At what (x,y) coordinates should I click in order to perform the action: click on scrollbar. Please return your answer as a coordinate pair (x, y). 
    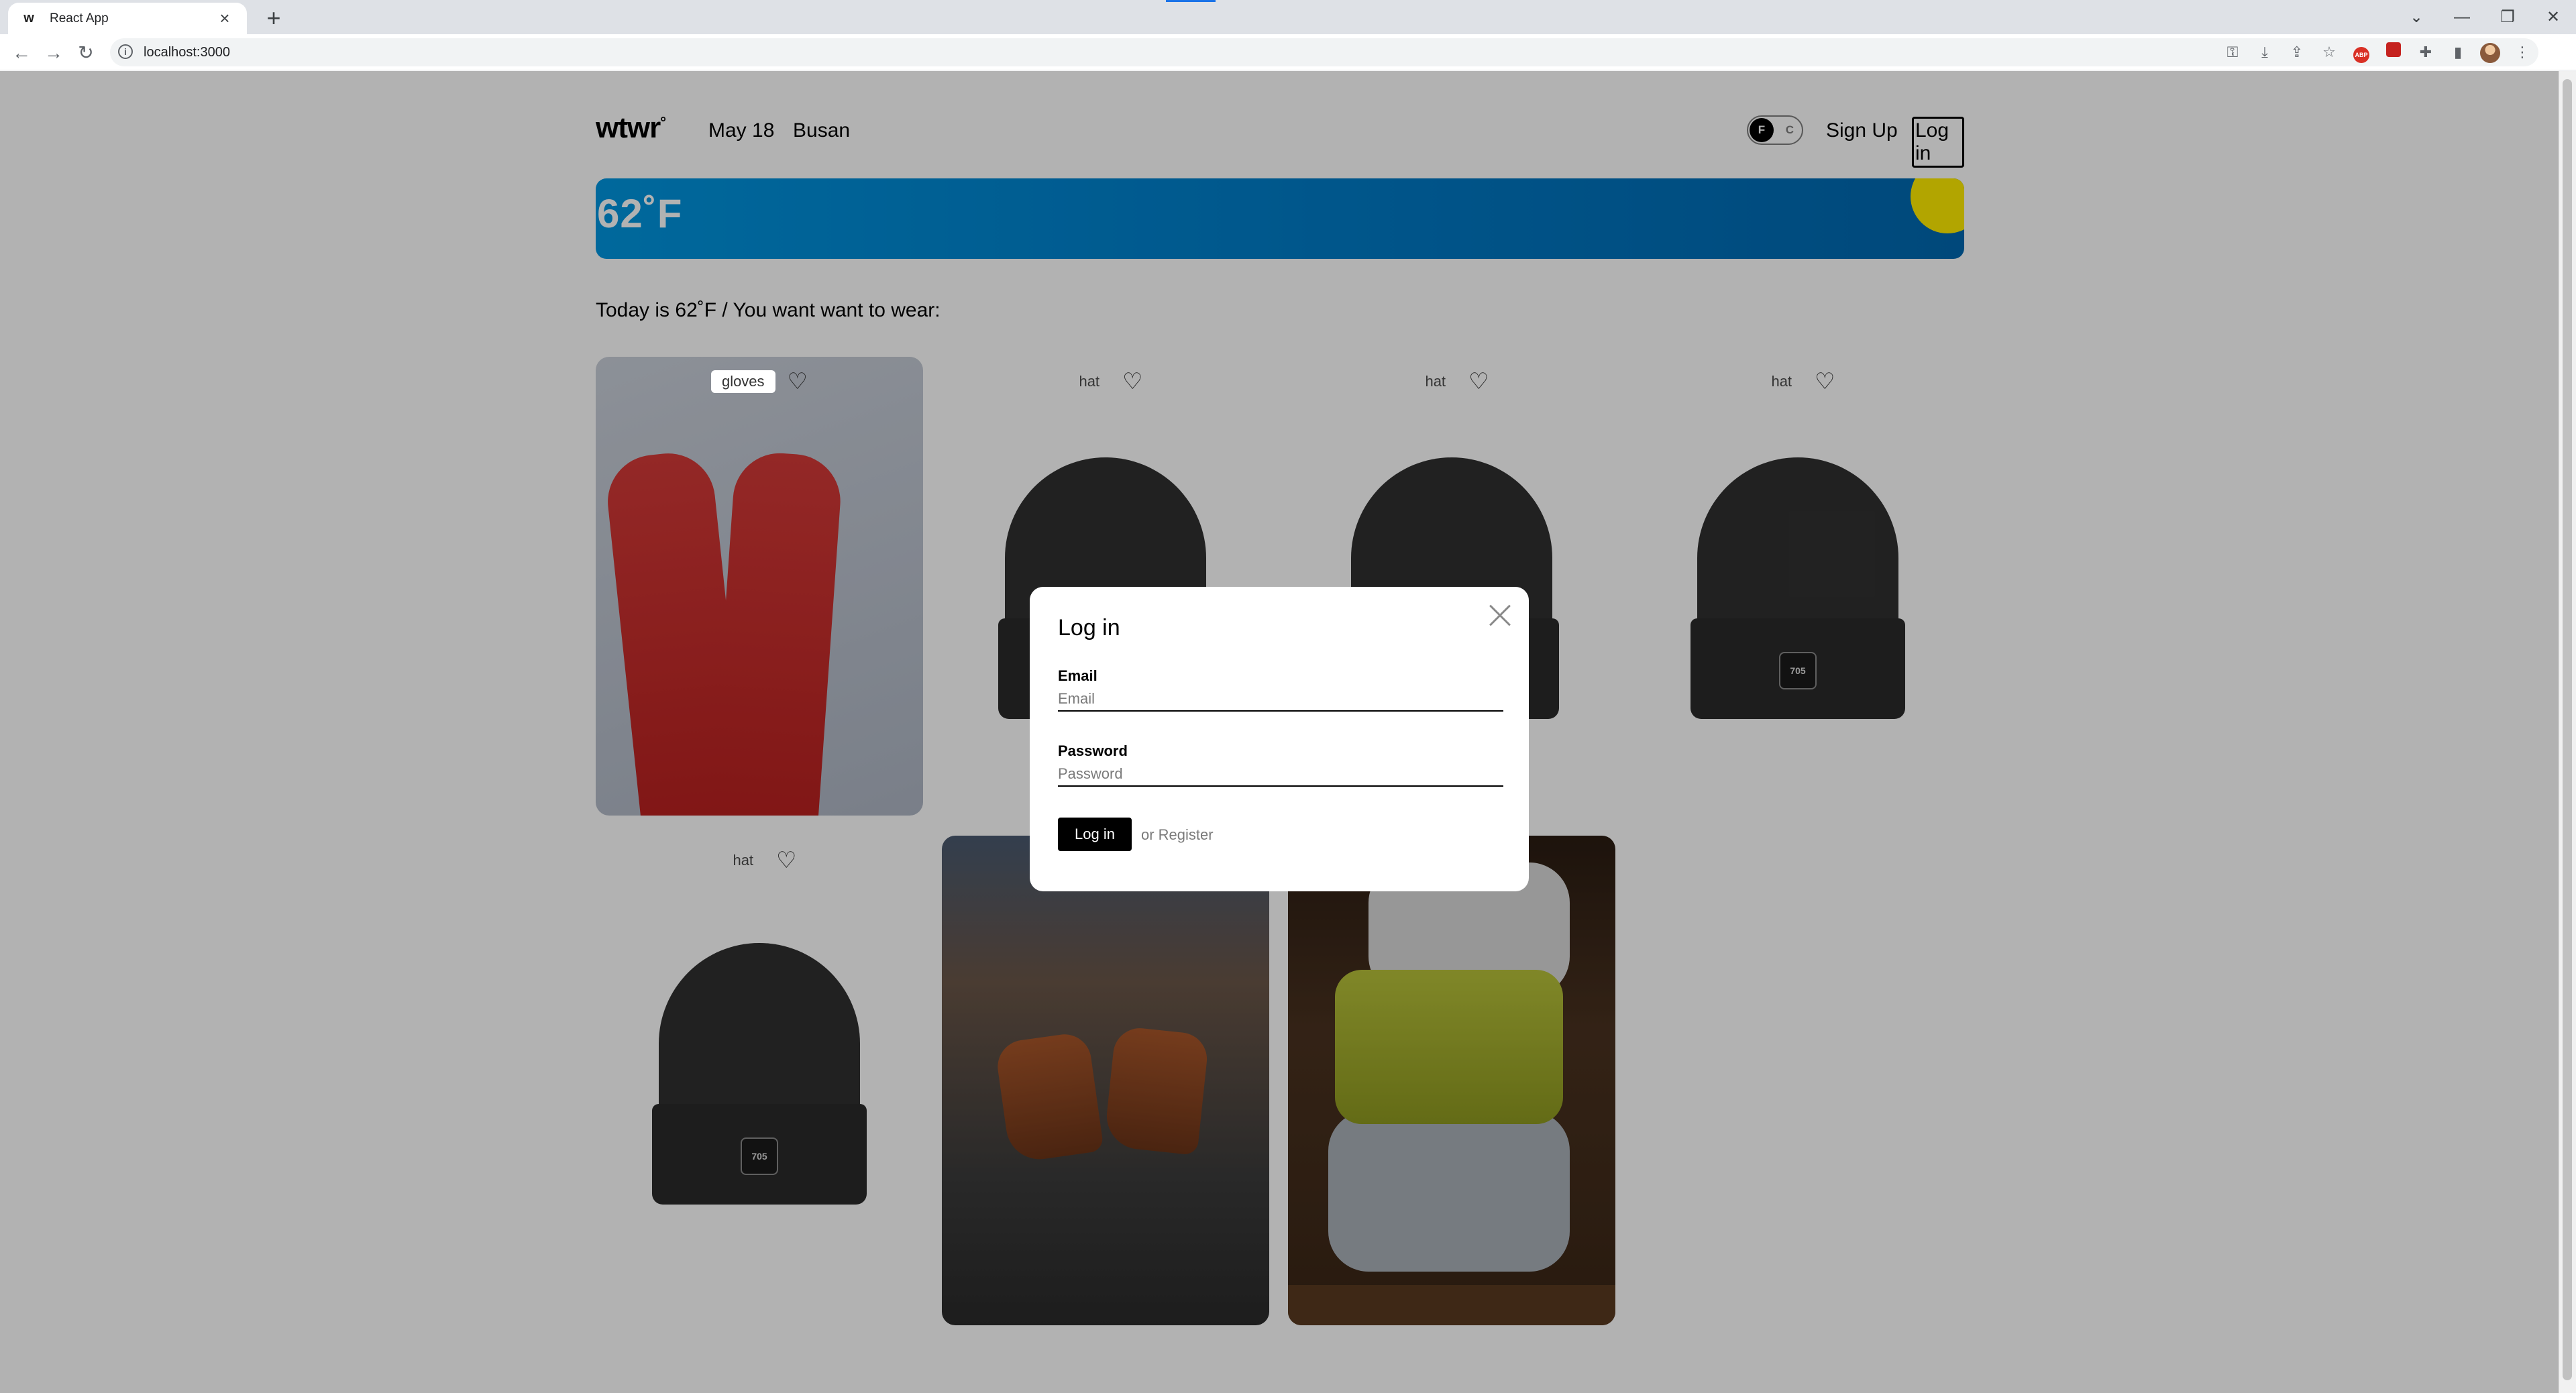
    Looking at the image, I should click on (2567, 732).